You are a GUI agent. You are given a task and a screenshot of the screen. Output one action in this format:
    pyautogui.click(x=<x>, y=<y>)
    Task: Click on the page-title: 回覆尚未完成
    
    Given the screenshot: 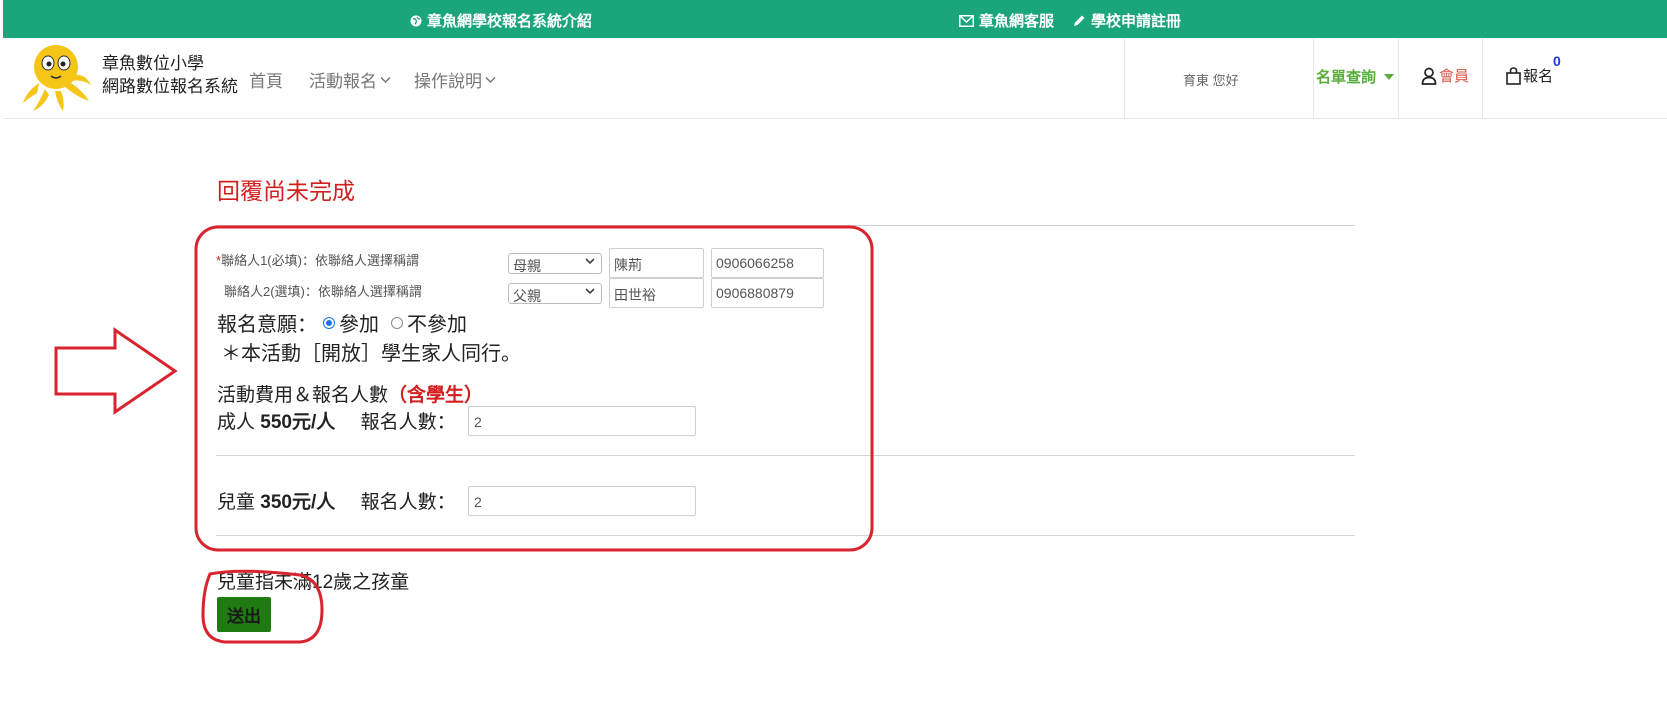 What is the action you would take?
    pyautogui.click(x=286, y=191)
    